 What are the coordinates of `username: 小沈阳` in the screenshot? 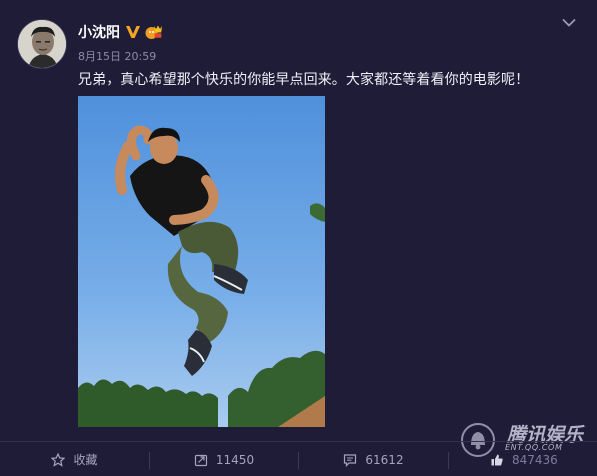 It's located at (99, 32).